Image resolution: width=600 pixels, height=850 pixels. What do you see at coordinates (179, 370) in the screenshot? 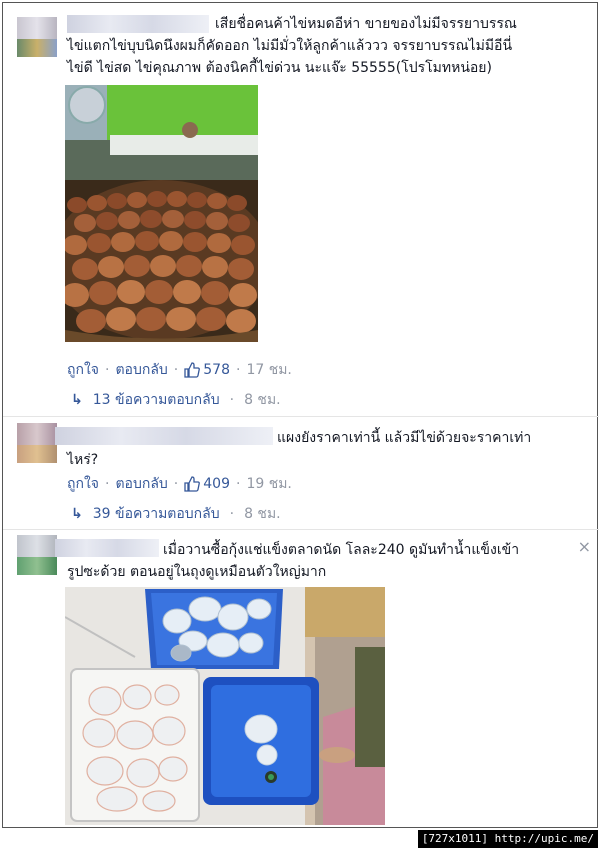
I see `comment-actions: ถูกใจ · ตอบกลับ · 578 · 17 ชม.` at bounding box center [179, 370].